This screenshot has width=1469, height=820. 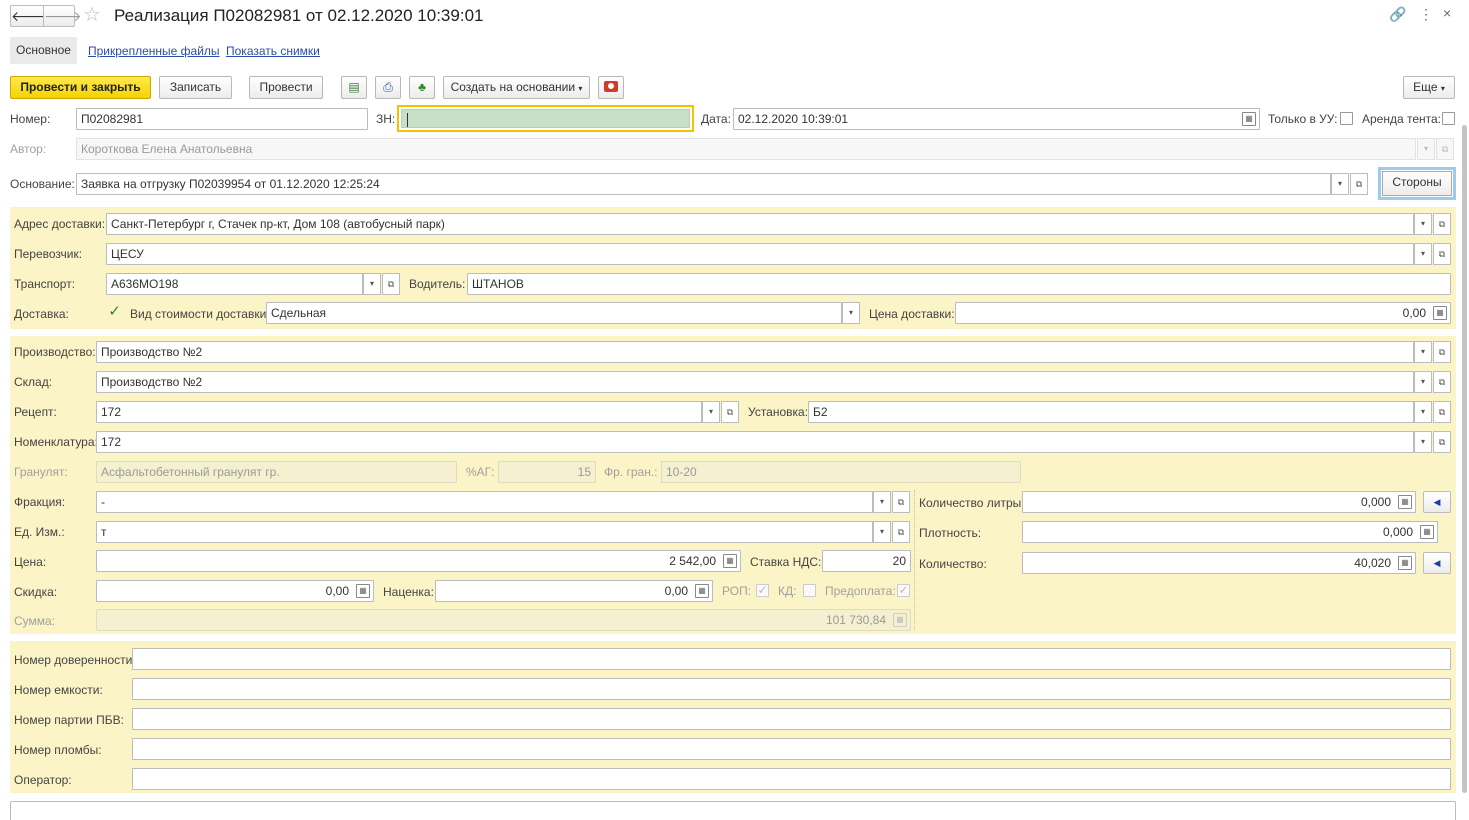 I want to click on transport-field: А636МО198, so click(x=234, y=284).